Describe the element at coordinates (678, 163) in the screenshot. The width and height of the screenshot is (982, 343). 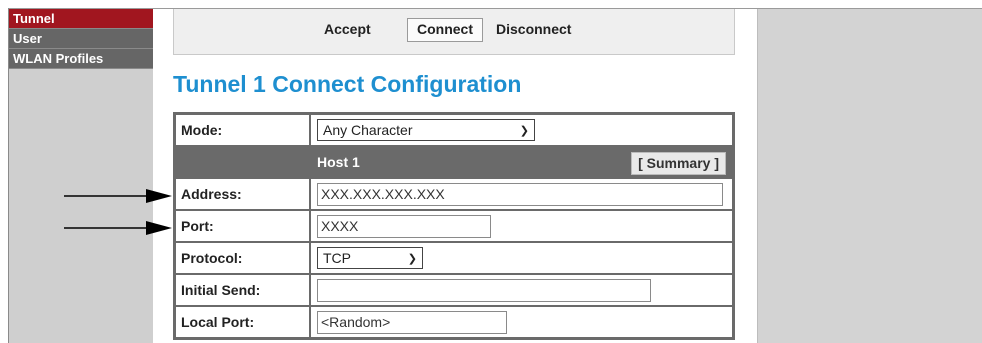
I see `summary-link: [ Summary ]` at that location.